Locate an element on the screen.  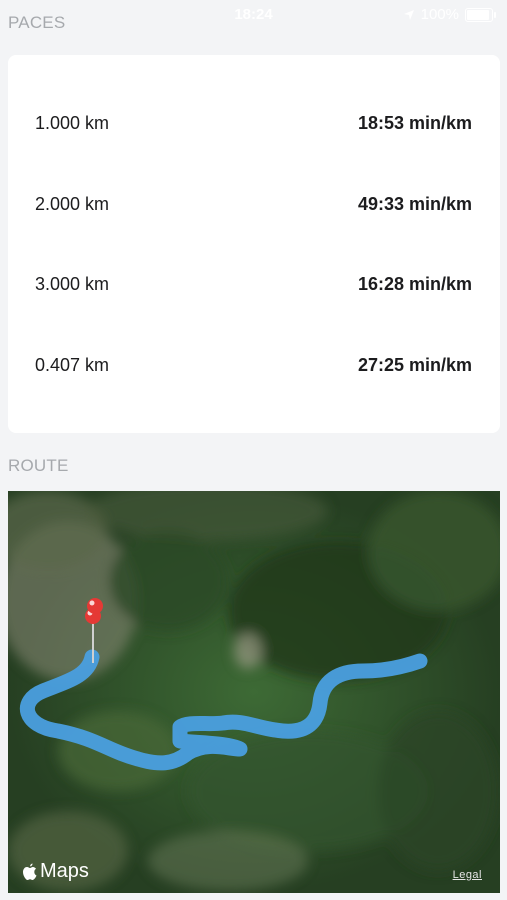
paces-section-header: PACES is located at coordinates (37, 22).